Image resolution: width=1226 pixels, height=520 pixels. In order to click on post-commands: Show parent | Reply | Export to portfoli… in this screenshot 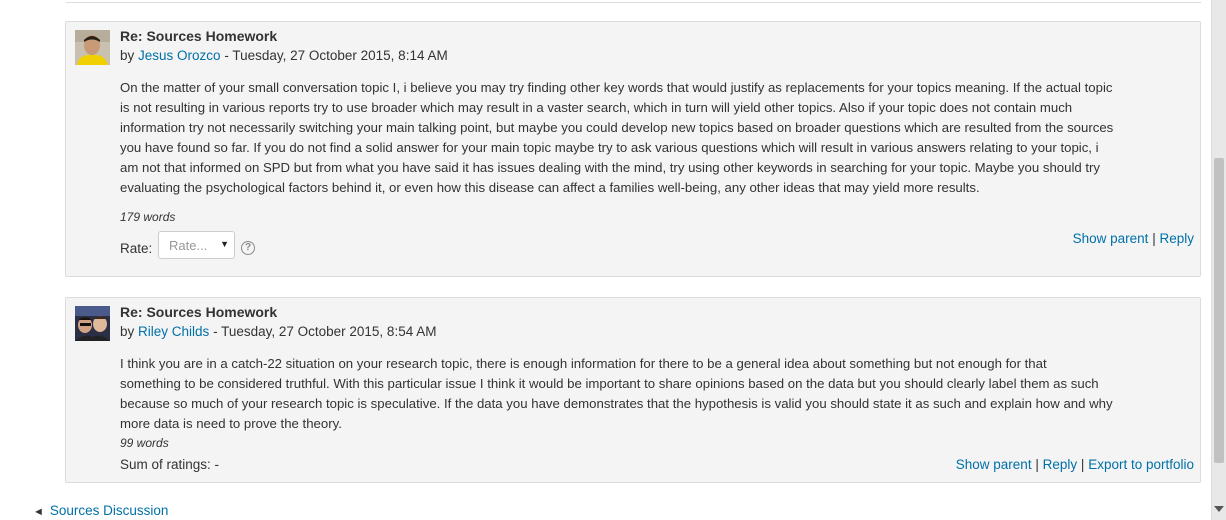, I will do `click(1075, 464)`.